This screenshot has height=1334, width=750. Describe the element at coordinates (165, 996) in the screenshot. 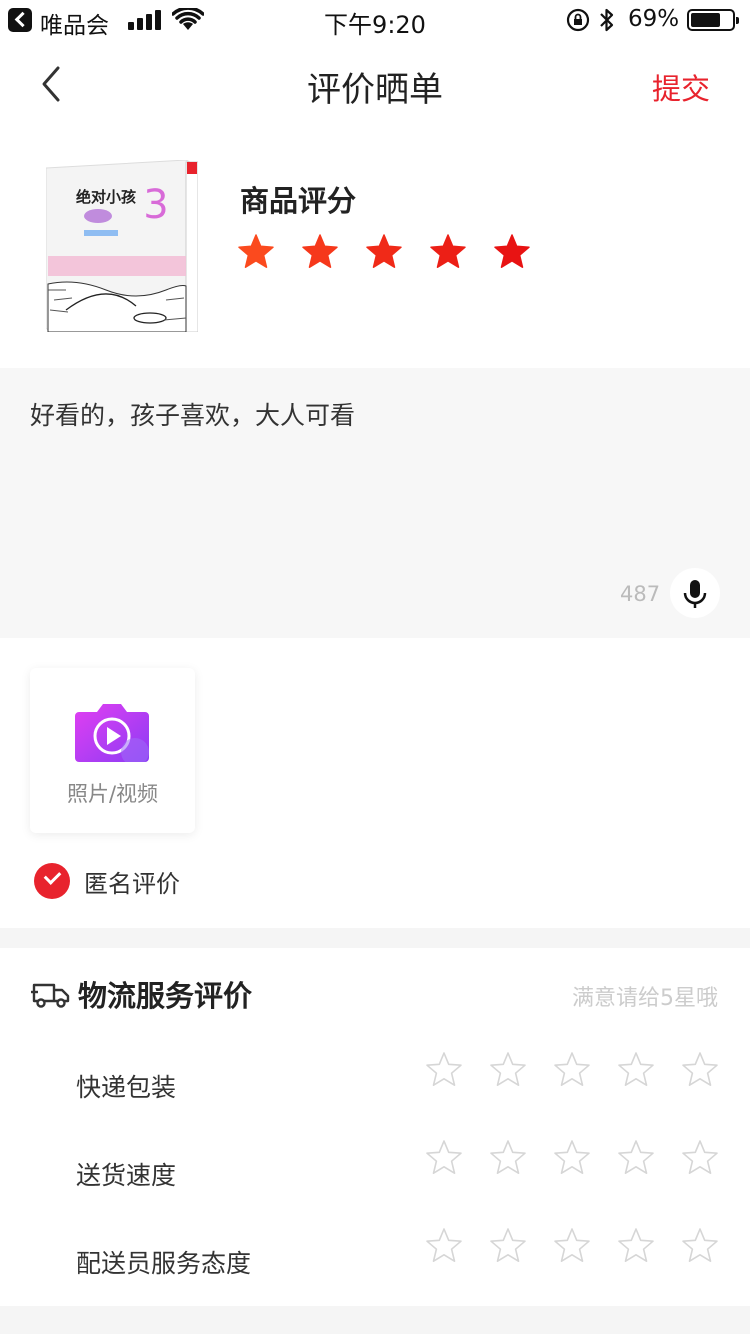

I see `logistics-title: 物流服务评价` at that location.